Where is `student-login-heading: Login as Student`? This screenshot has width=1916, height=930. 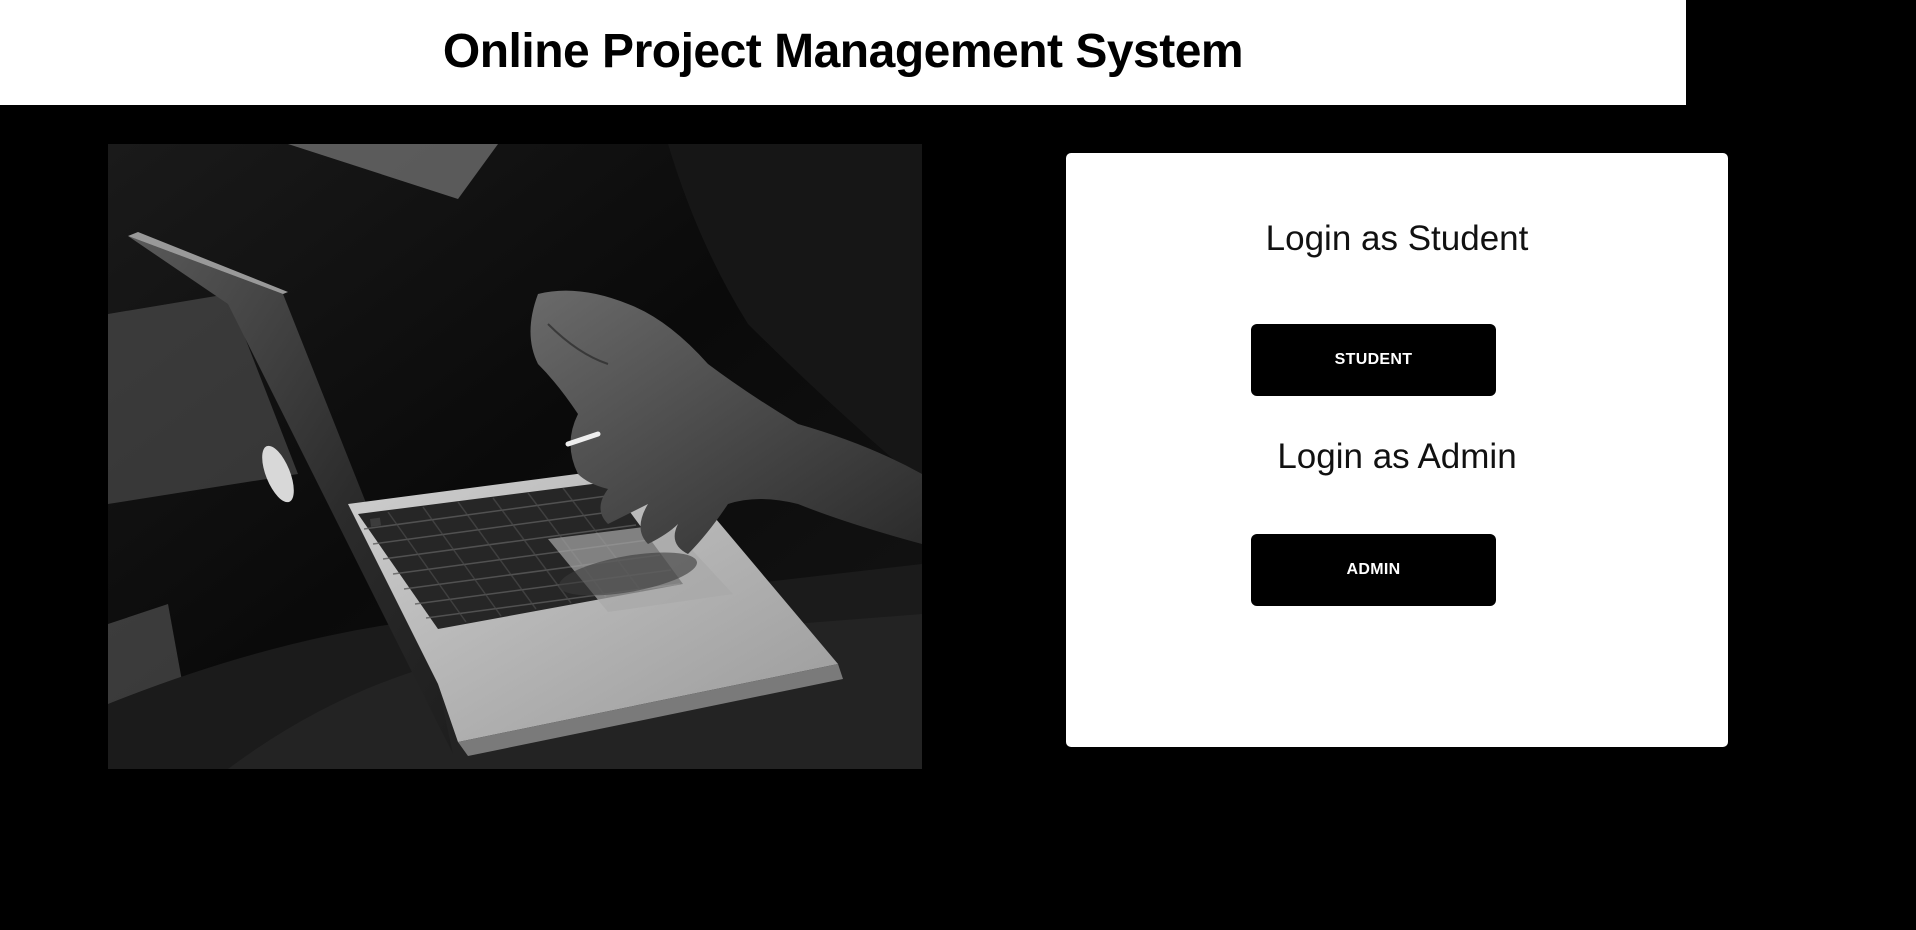
student-login-heading: Login as Student is located at coordinates (1397, 238).